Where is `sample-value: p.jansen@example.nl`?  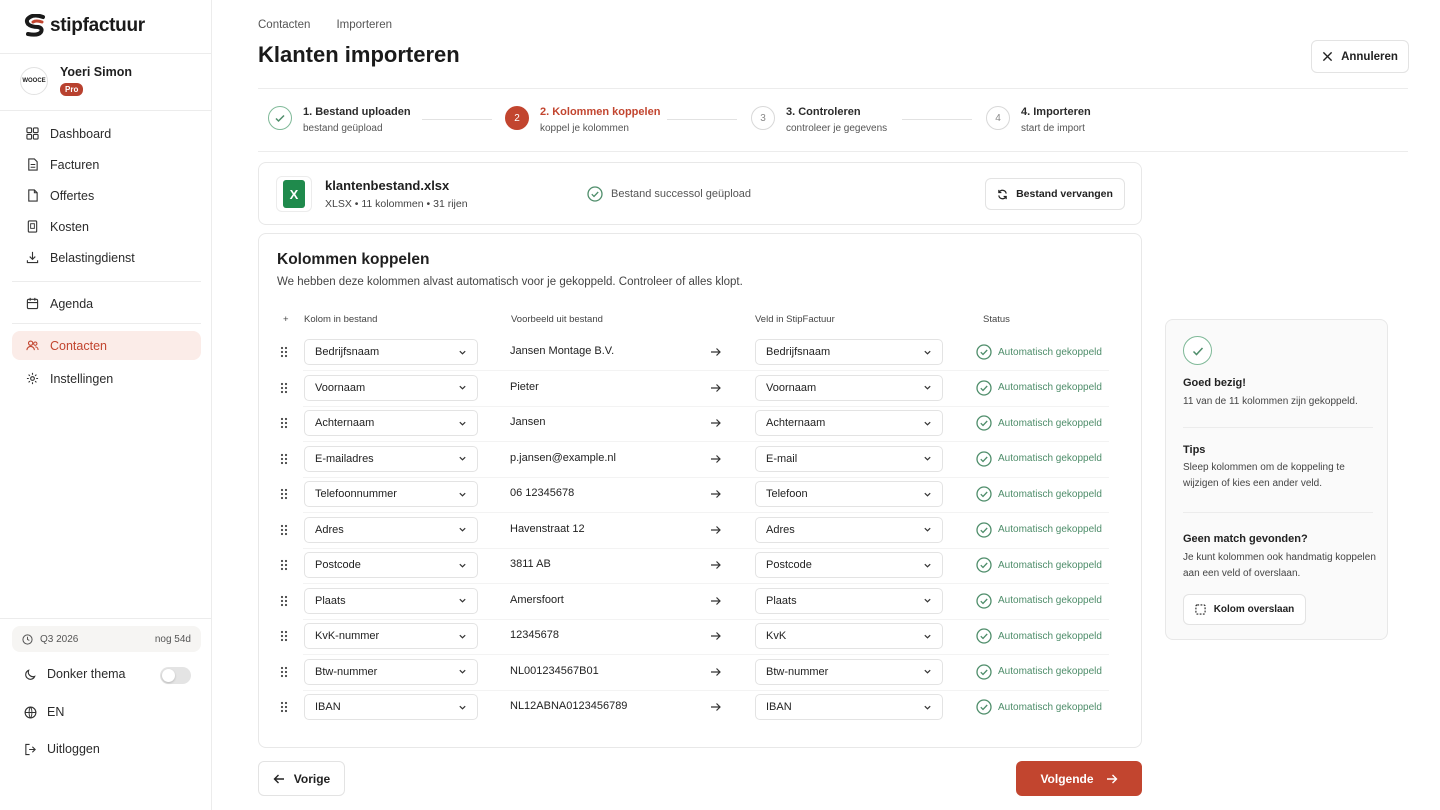
sample-value: p.jansen@example.nl is located at coordinates (563, 457).